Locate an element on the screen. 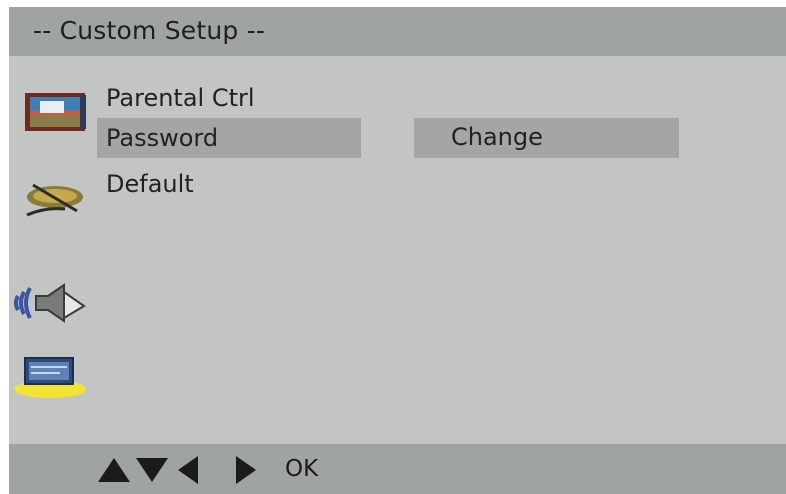 This screenshot has height=494, width=786. menu-item-password: Password is located at coordinates (162, 138).